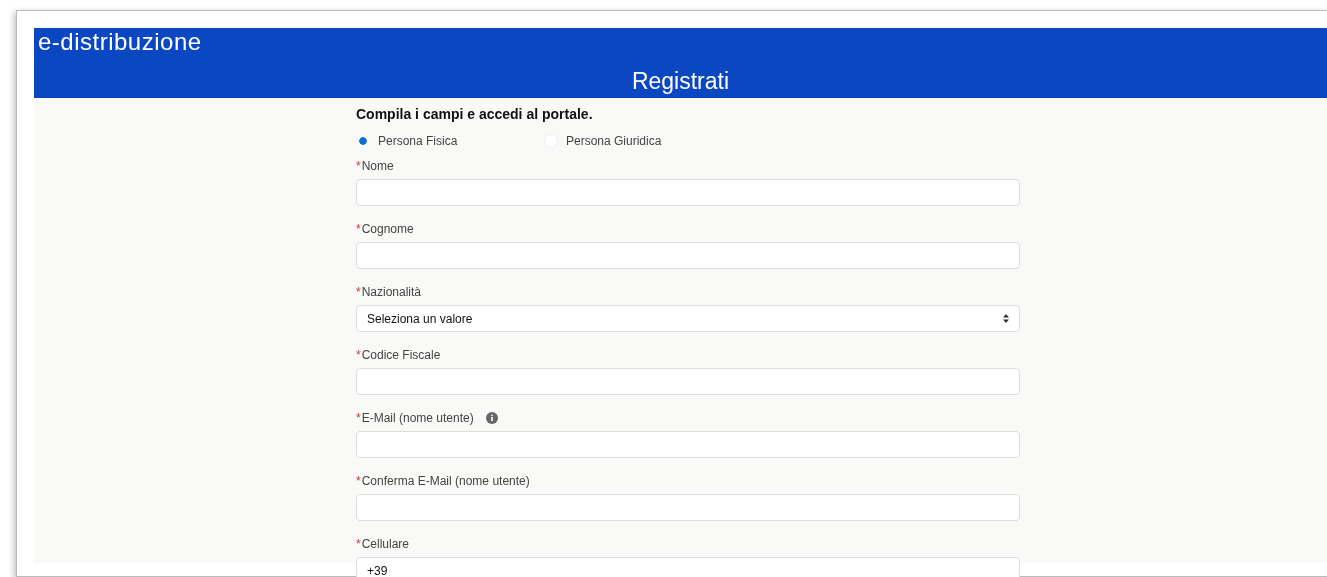 Image resolution: width=1327 pixels, height=577 pixels. Describe the element at coordinates (491, 418) in the screenshot. I see `info-icon` at that location.